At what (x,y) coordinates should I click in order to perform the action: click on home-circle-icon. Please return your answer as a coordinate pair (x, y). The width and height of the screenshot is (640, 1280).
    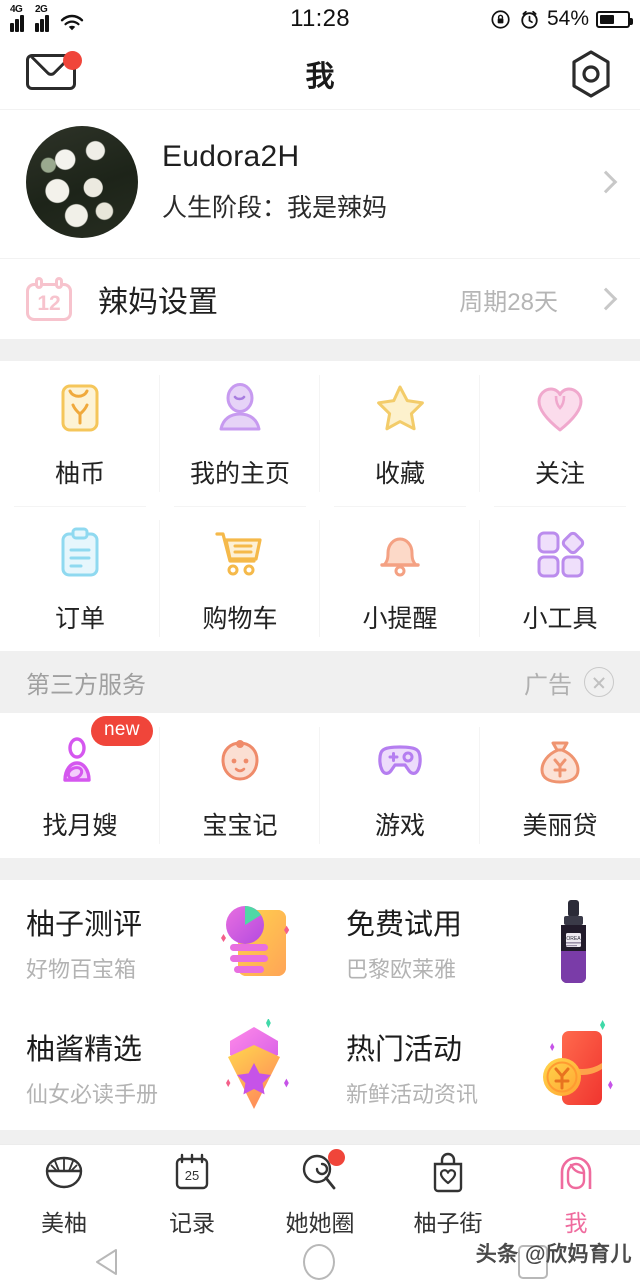
    Looking at the image, I should click on (318, 1262).